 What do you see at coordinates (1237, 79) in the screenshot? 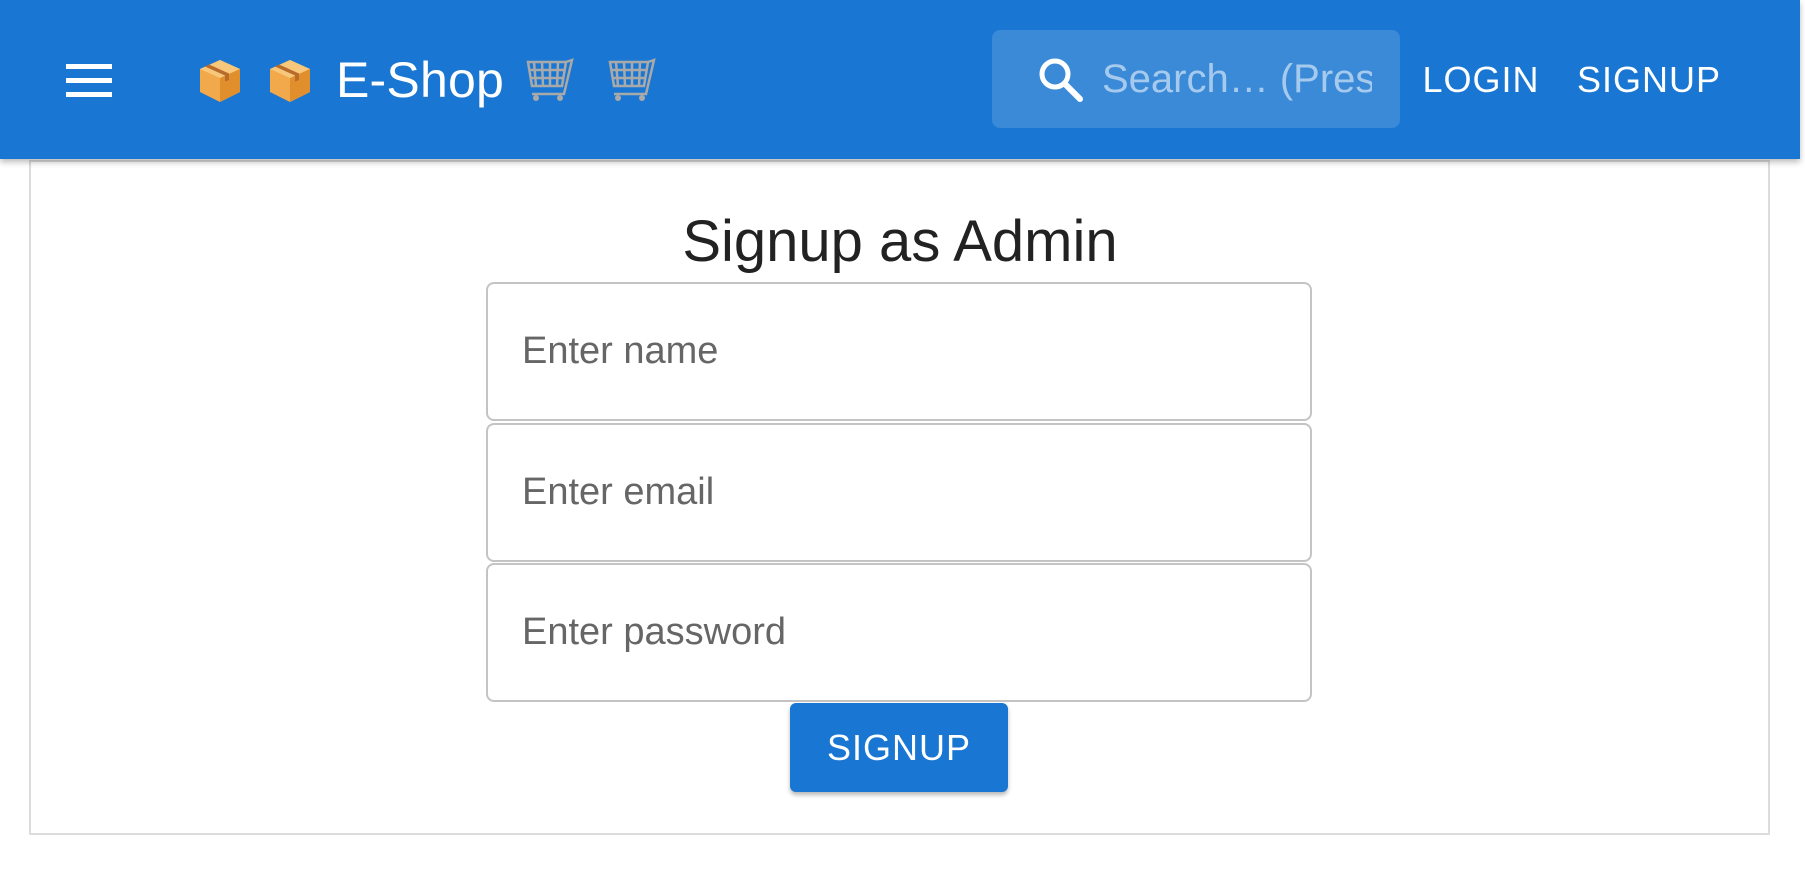
I see `search-input` at bounding box center [1237, 79].